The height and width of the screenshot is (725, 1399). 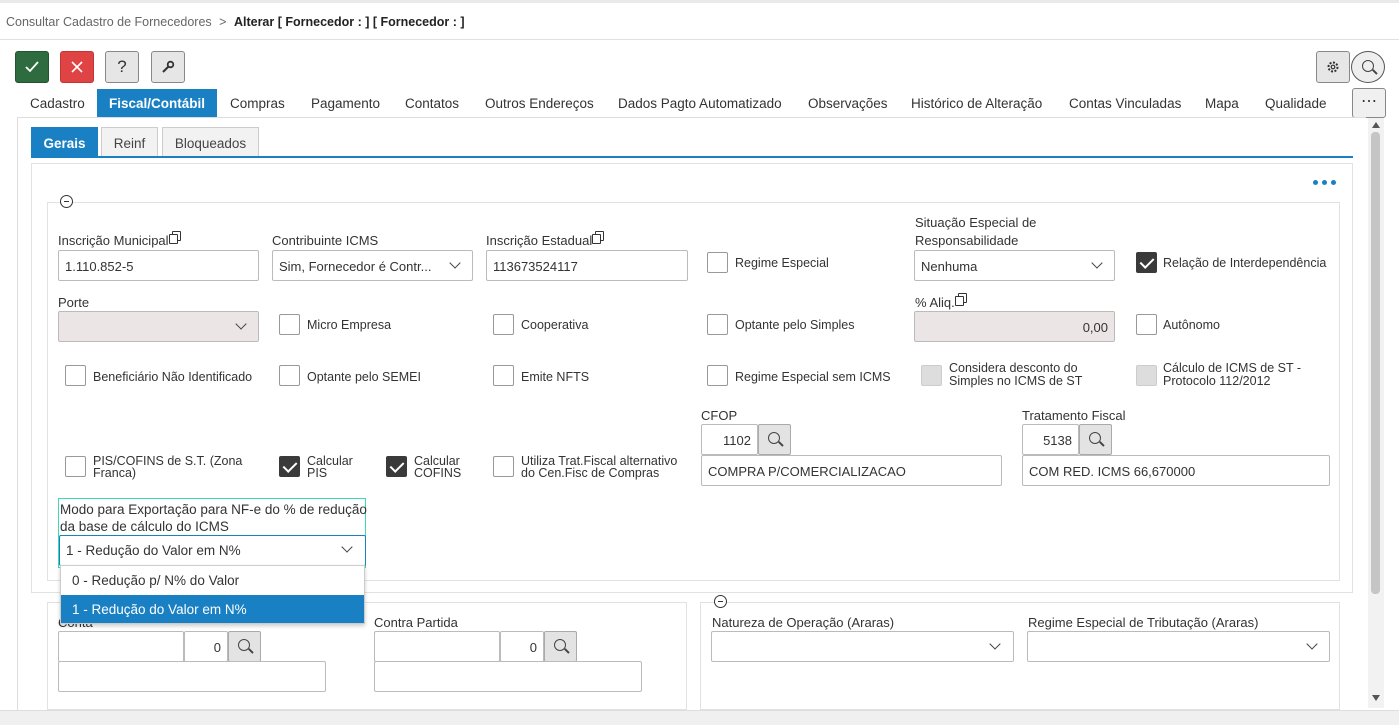 I want to click on optante-simples-checkbox, so click(x=717, y=324).